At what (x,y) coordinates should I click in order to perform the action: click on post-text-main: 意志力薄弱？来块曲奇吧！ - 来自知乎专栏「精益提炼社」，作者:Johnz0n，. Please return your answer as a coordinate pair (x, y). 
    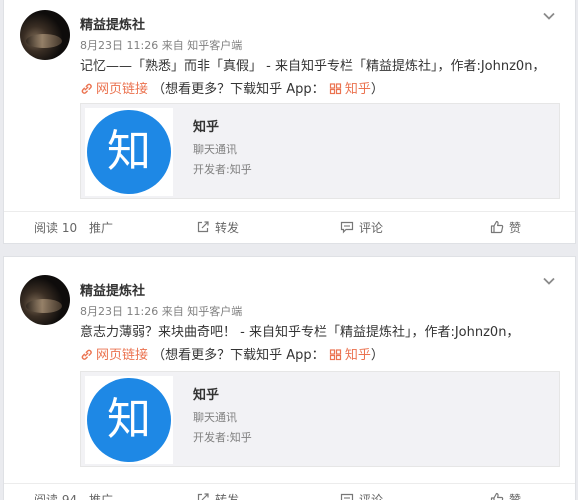
    Looking at the image, I should click on (300, 332).